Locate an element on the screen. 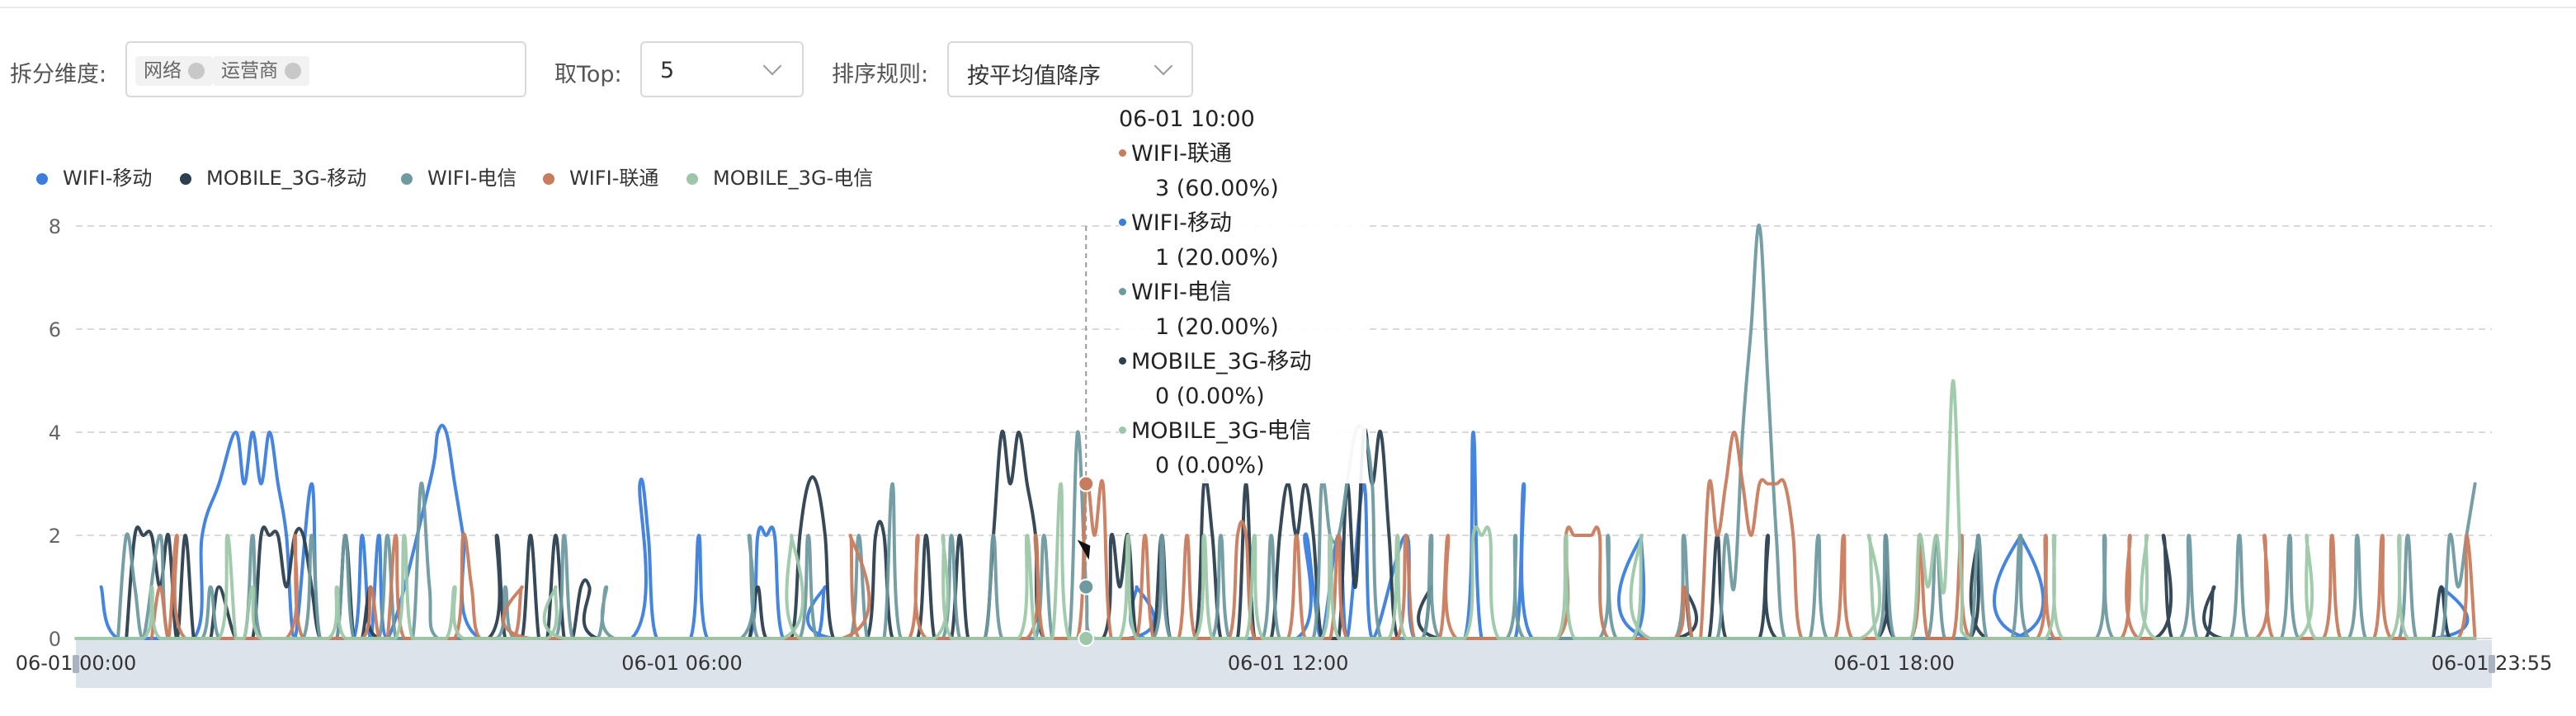 The width and height of the screenshot is (2576, 716). tooltip-row: WIFI-移动 1 (20.00%) is located at coordinates (1242, 241).